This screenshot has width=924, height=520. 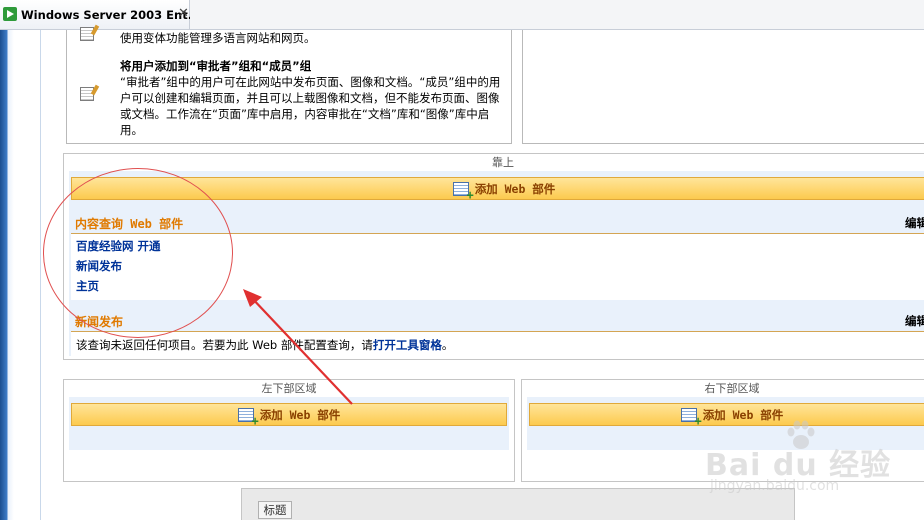 What do you see at coordinates (775, 486) in the screenshot?
I see `watermark-url: jingyan.baidu.com` at bounding box center [775, 486].